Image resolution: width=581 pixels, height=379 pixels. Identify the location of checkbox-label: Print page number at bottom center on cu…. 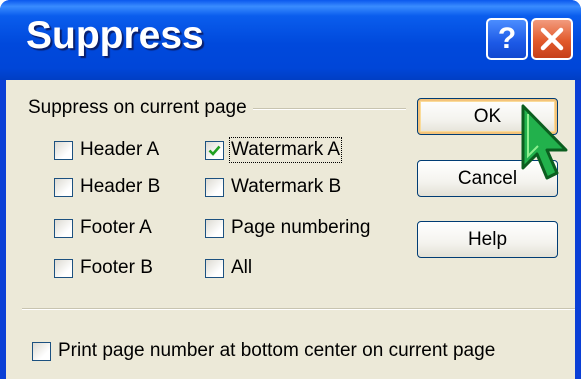
(277, 350).